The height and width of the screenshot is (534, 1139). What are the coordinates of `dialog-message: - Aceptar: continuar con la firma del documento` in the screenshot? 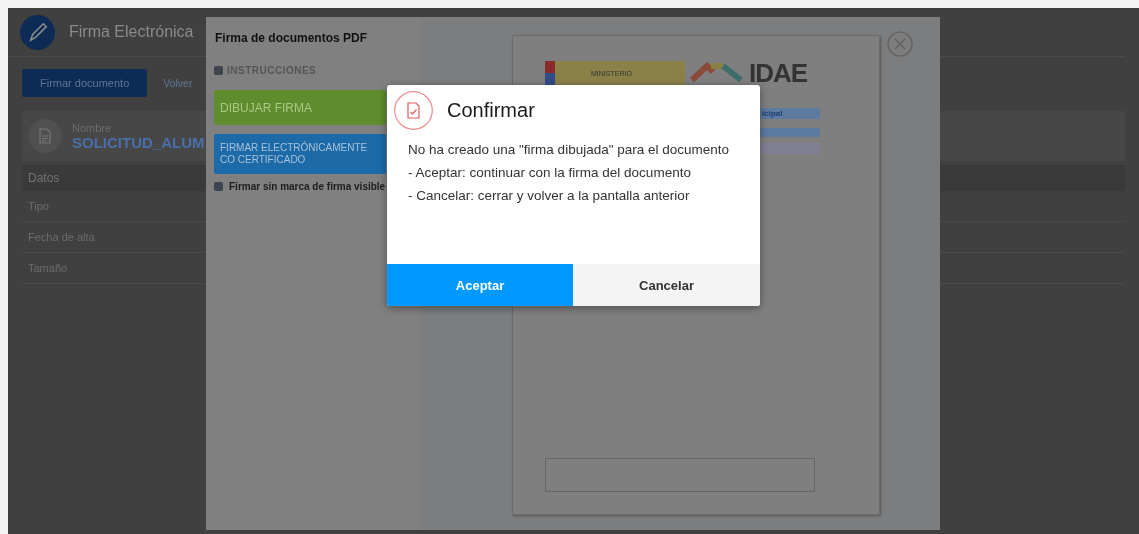 It's located at (550, 173).